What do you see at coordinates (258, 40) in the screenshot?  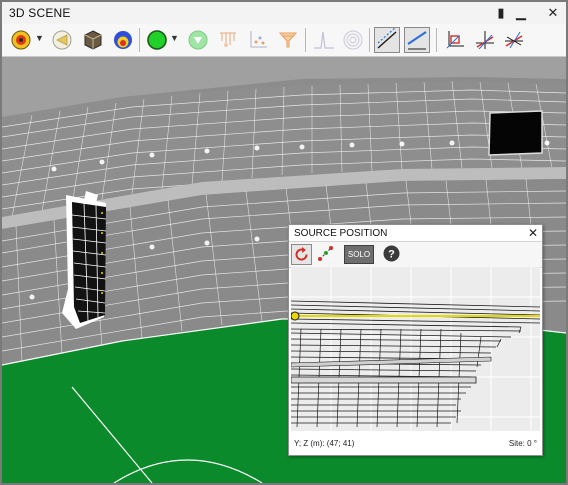 I see `scatter-axes-icon` at bounding box center [258, 40].